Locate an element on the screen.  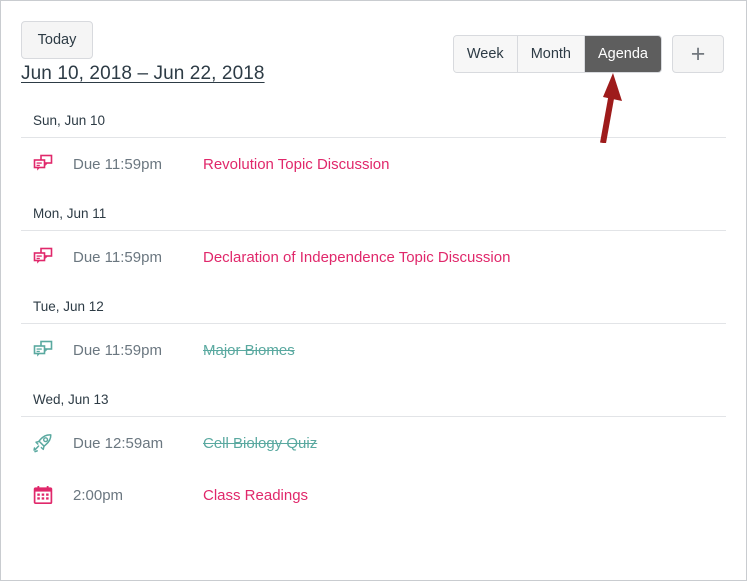
event-time: 2:00pm is located at coordinates (98, 495).